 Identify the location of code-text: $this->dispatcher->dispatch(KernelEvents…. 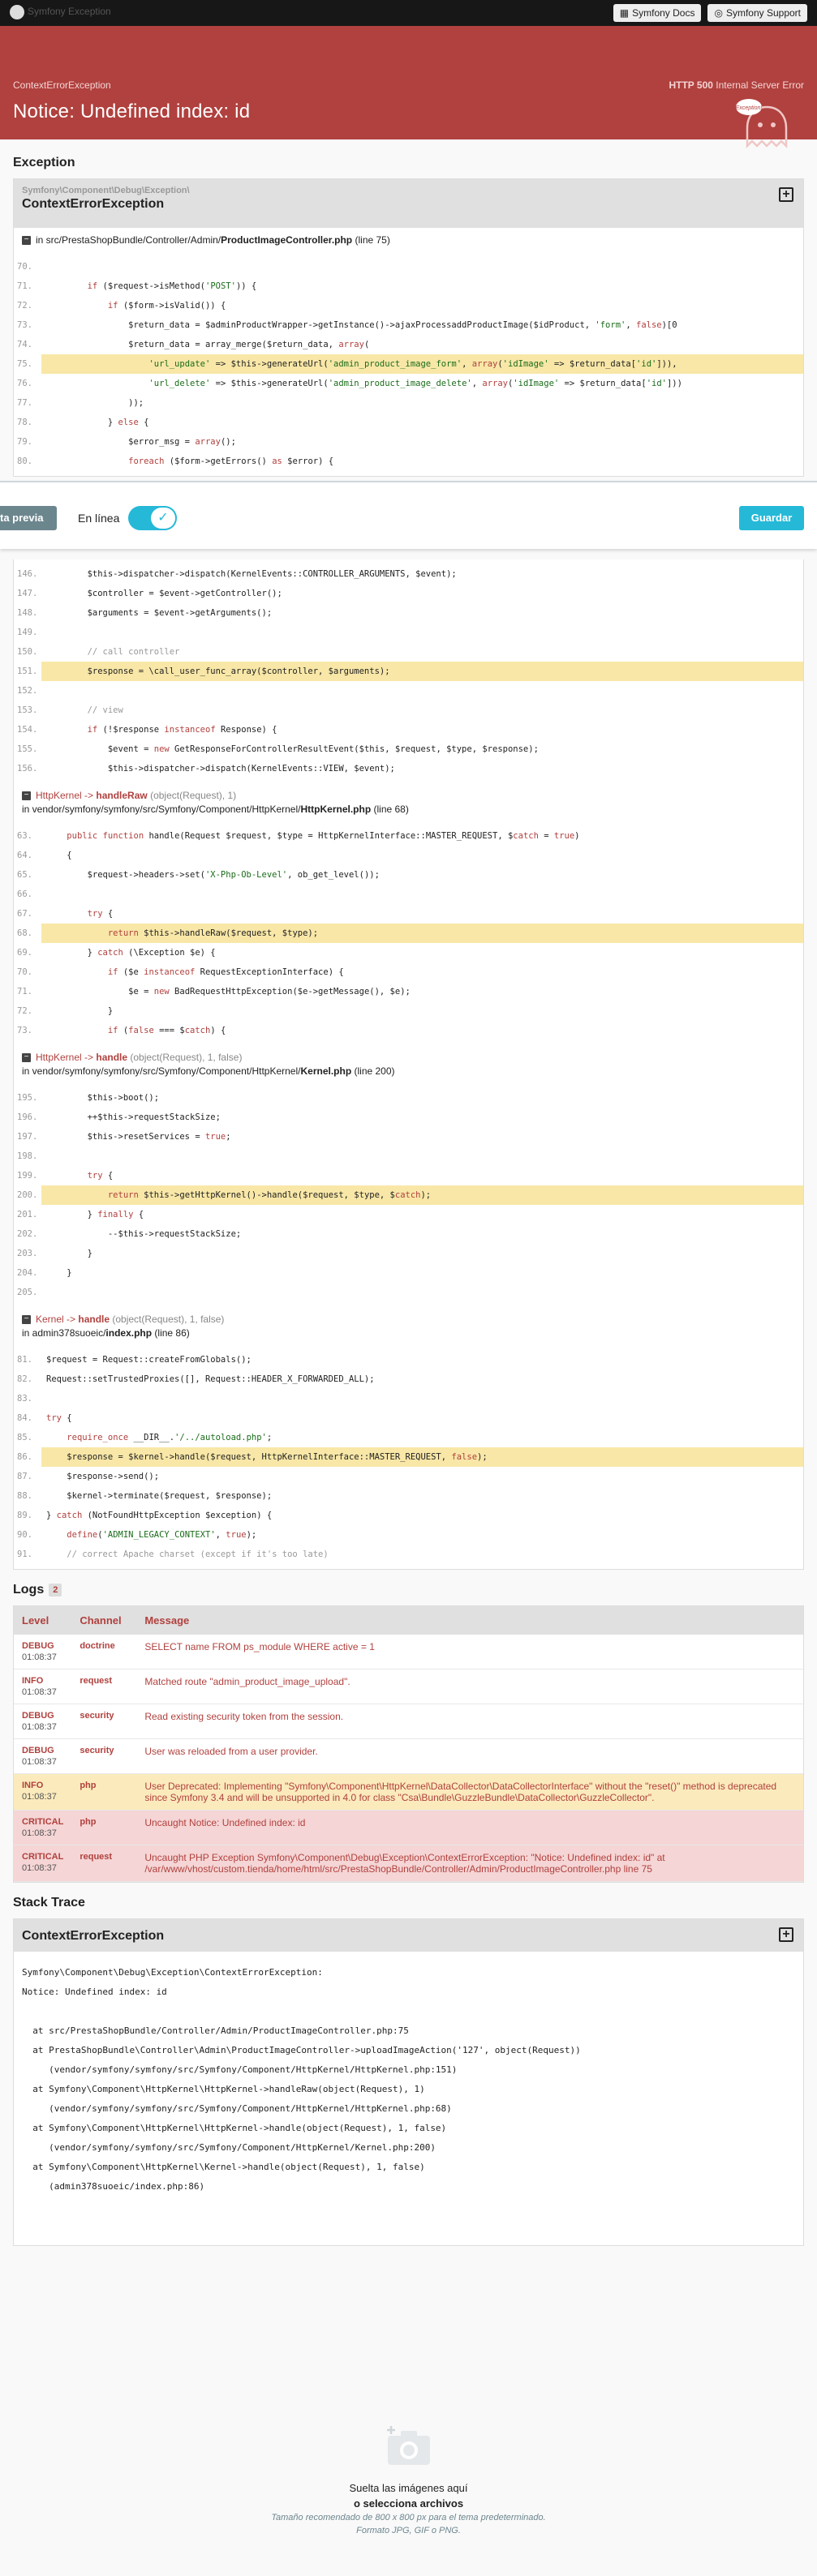
(220, 769).